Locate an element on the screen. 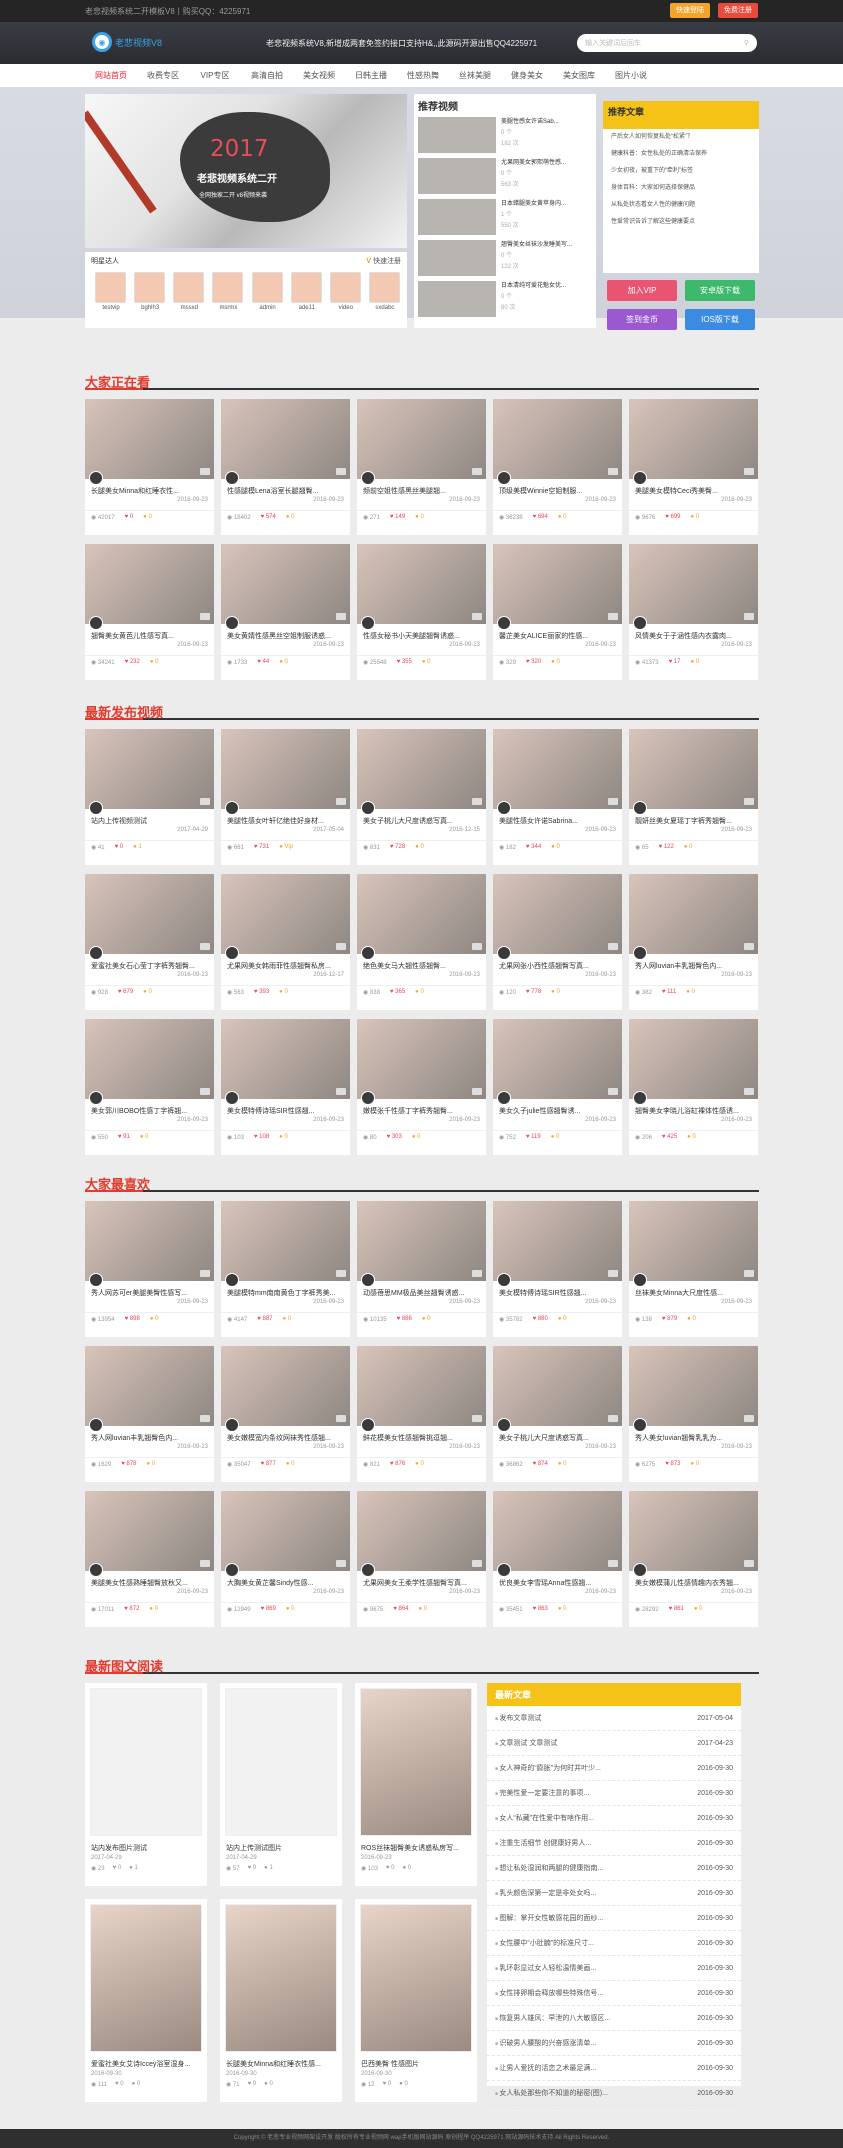 This screenshot has height=2148, width=843. recommend-item: 美腿性感女许诺Sab... 0 个 182 次 is located at coordinates (505, 137).